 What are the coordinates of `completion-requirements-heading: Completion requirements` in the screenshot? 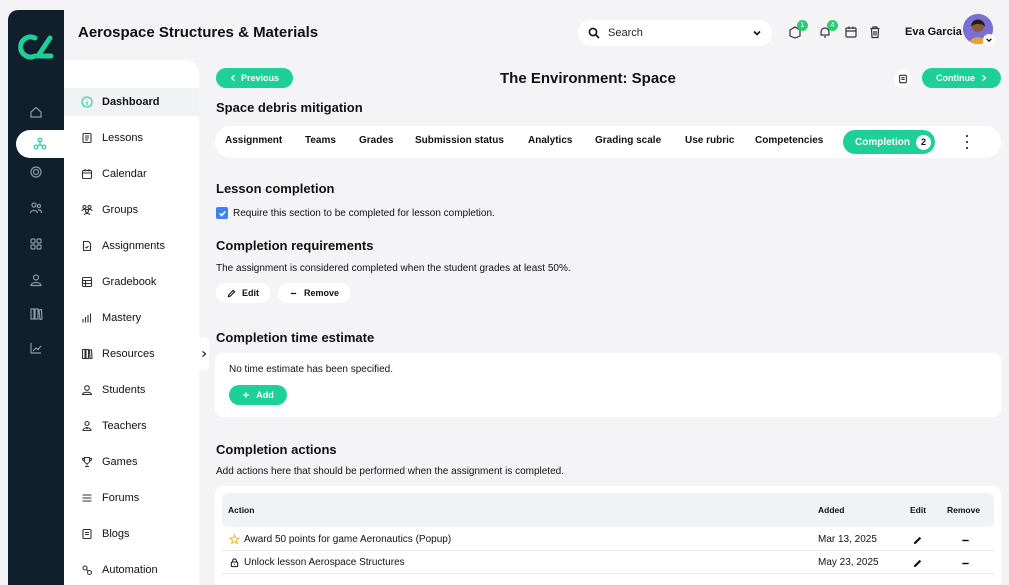 It's located at (295, 245).